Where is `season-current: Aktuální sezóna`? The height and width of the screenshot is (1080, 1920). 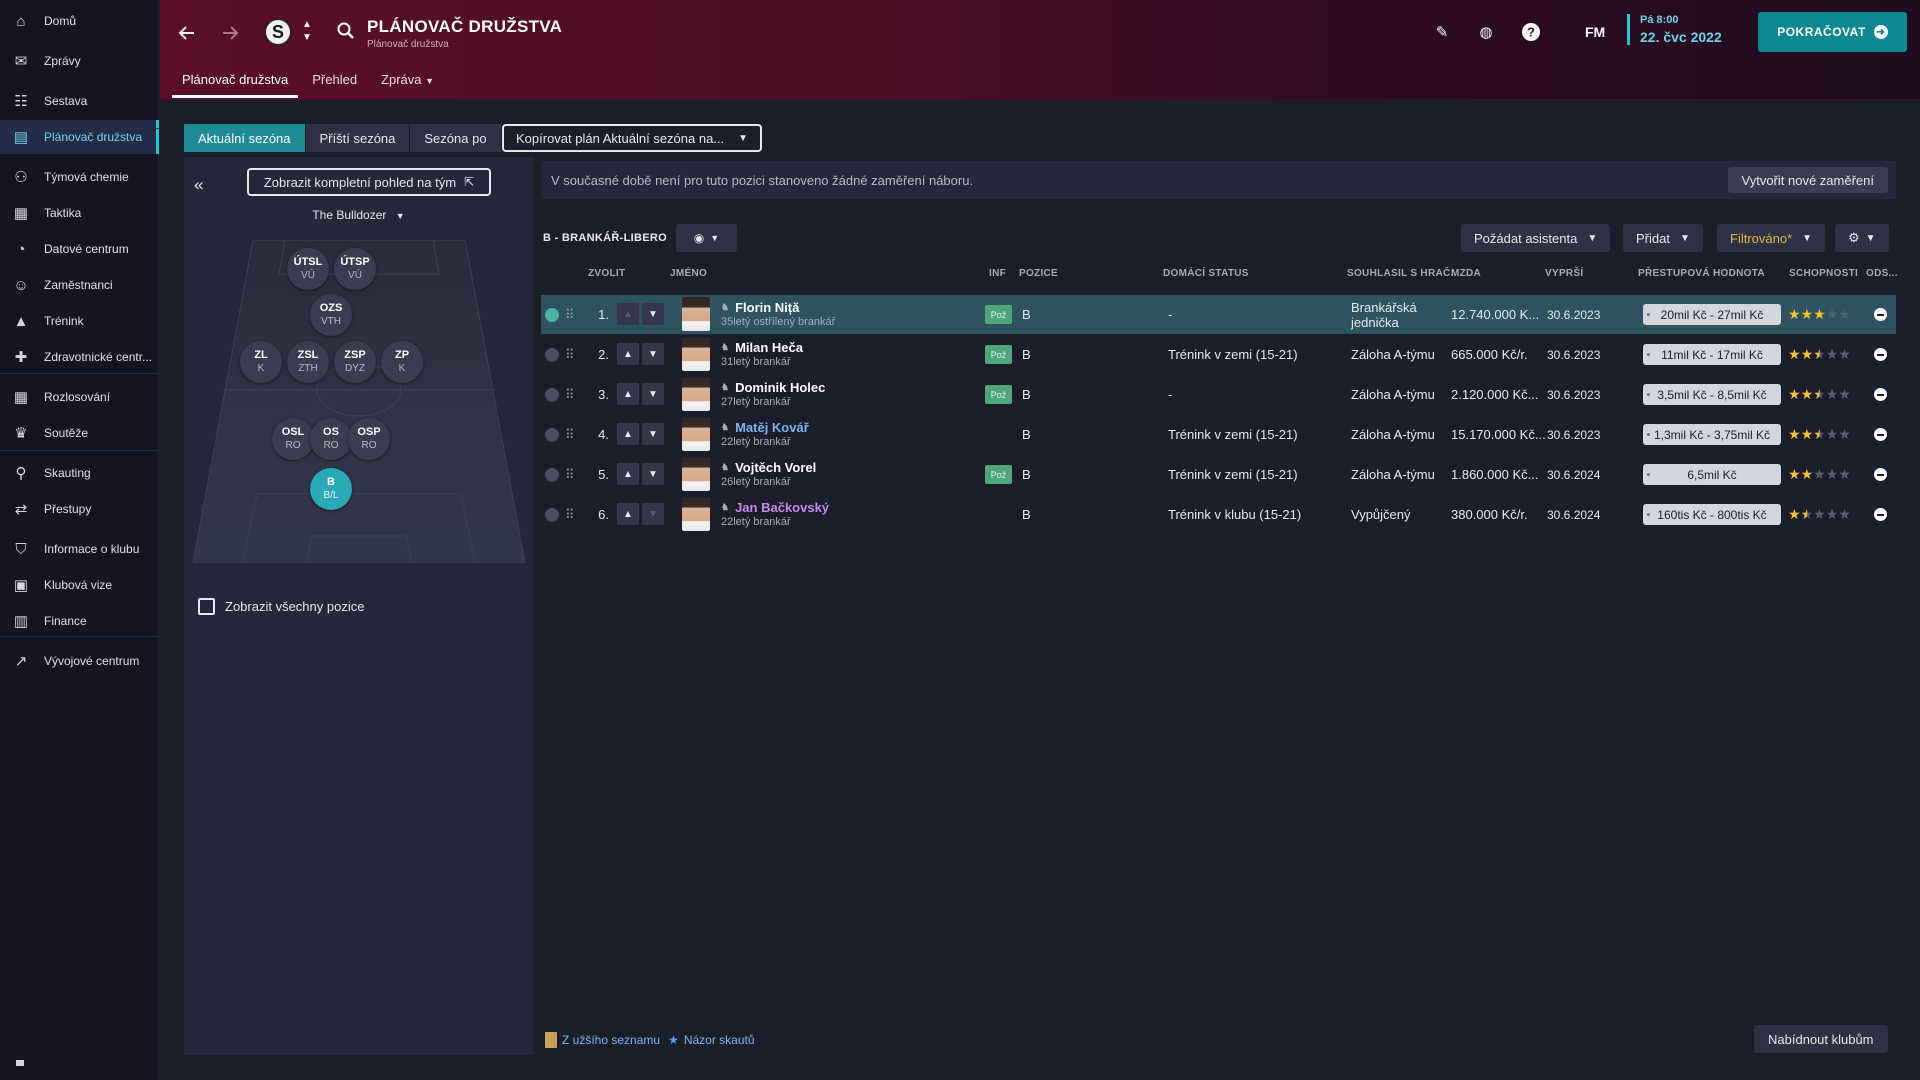
season-current: Aktuální sezóna is located at coordinates (245, 138).